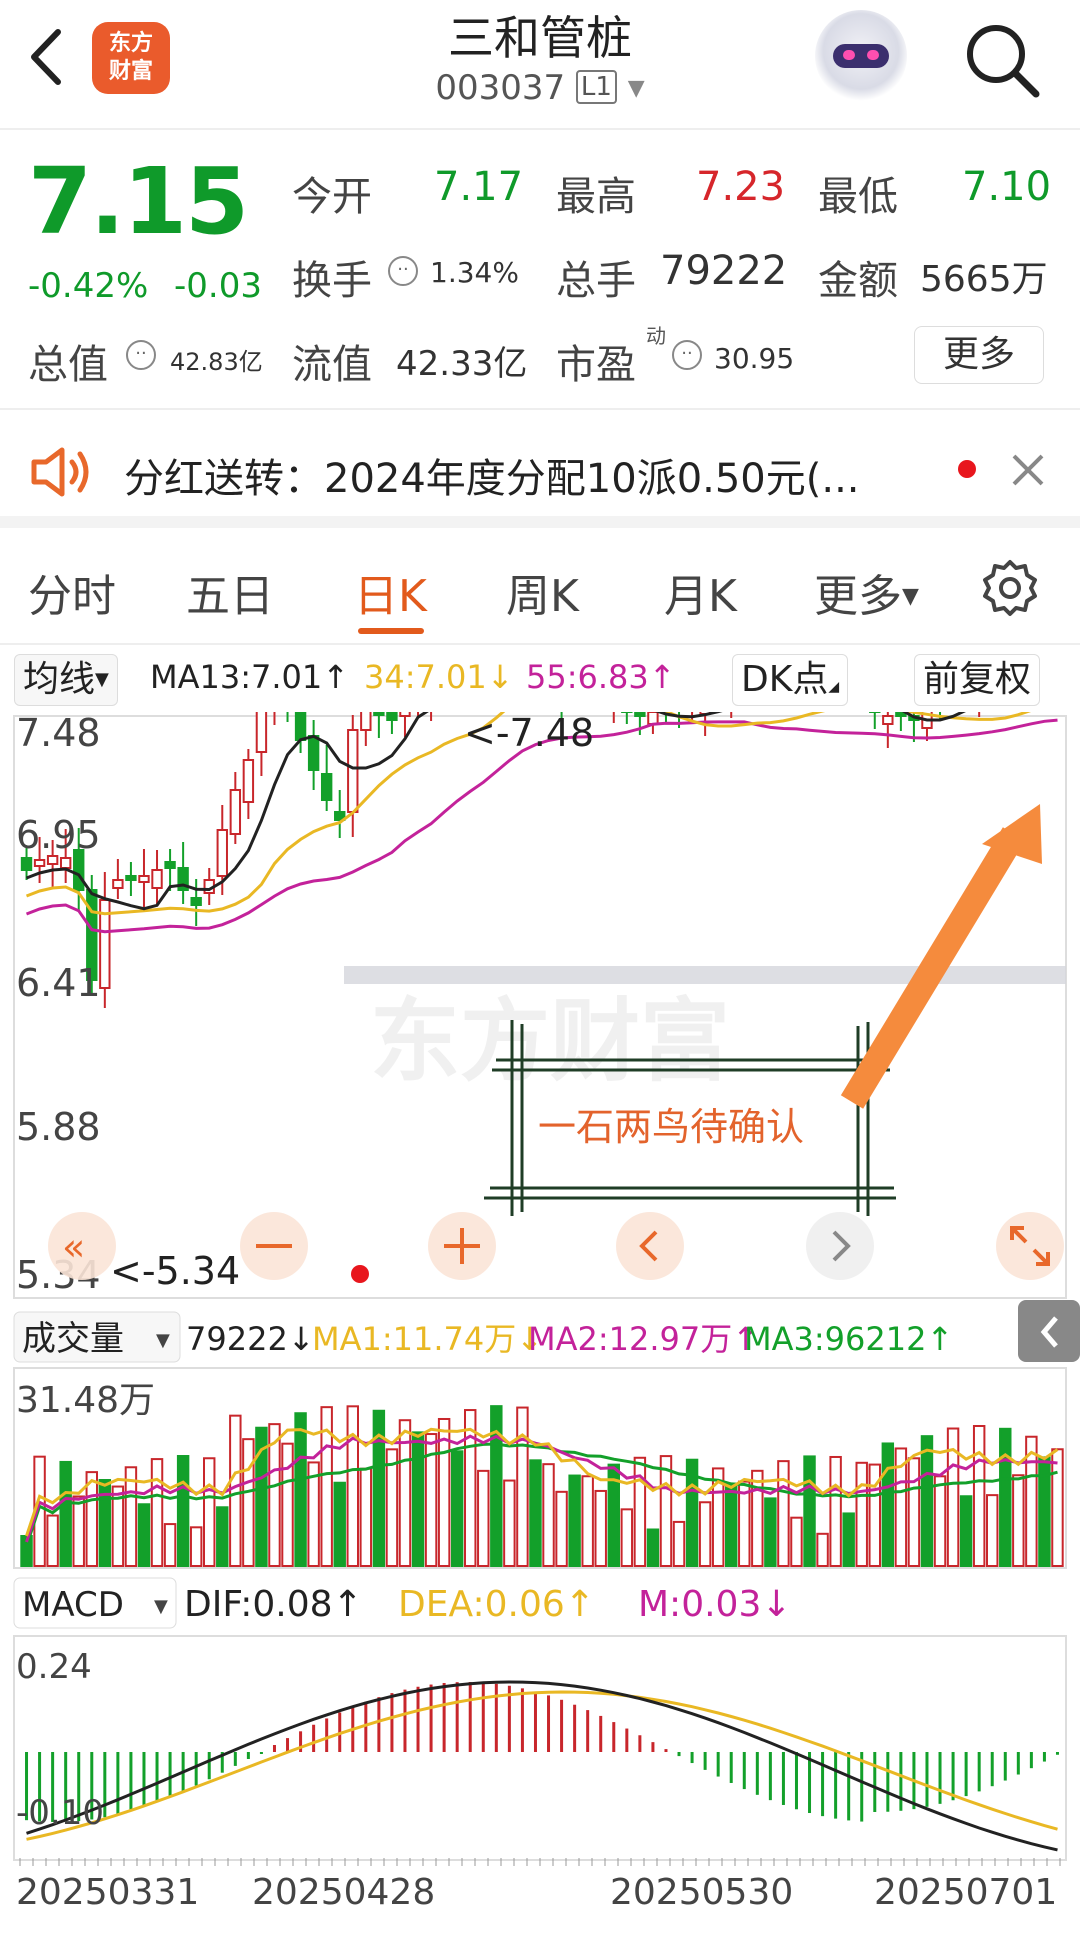 The image size is (1080, 1956). I want to click on tab-daily-k: 日K, so click(390, 592).